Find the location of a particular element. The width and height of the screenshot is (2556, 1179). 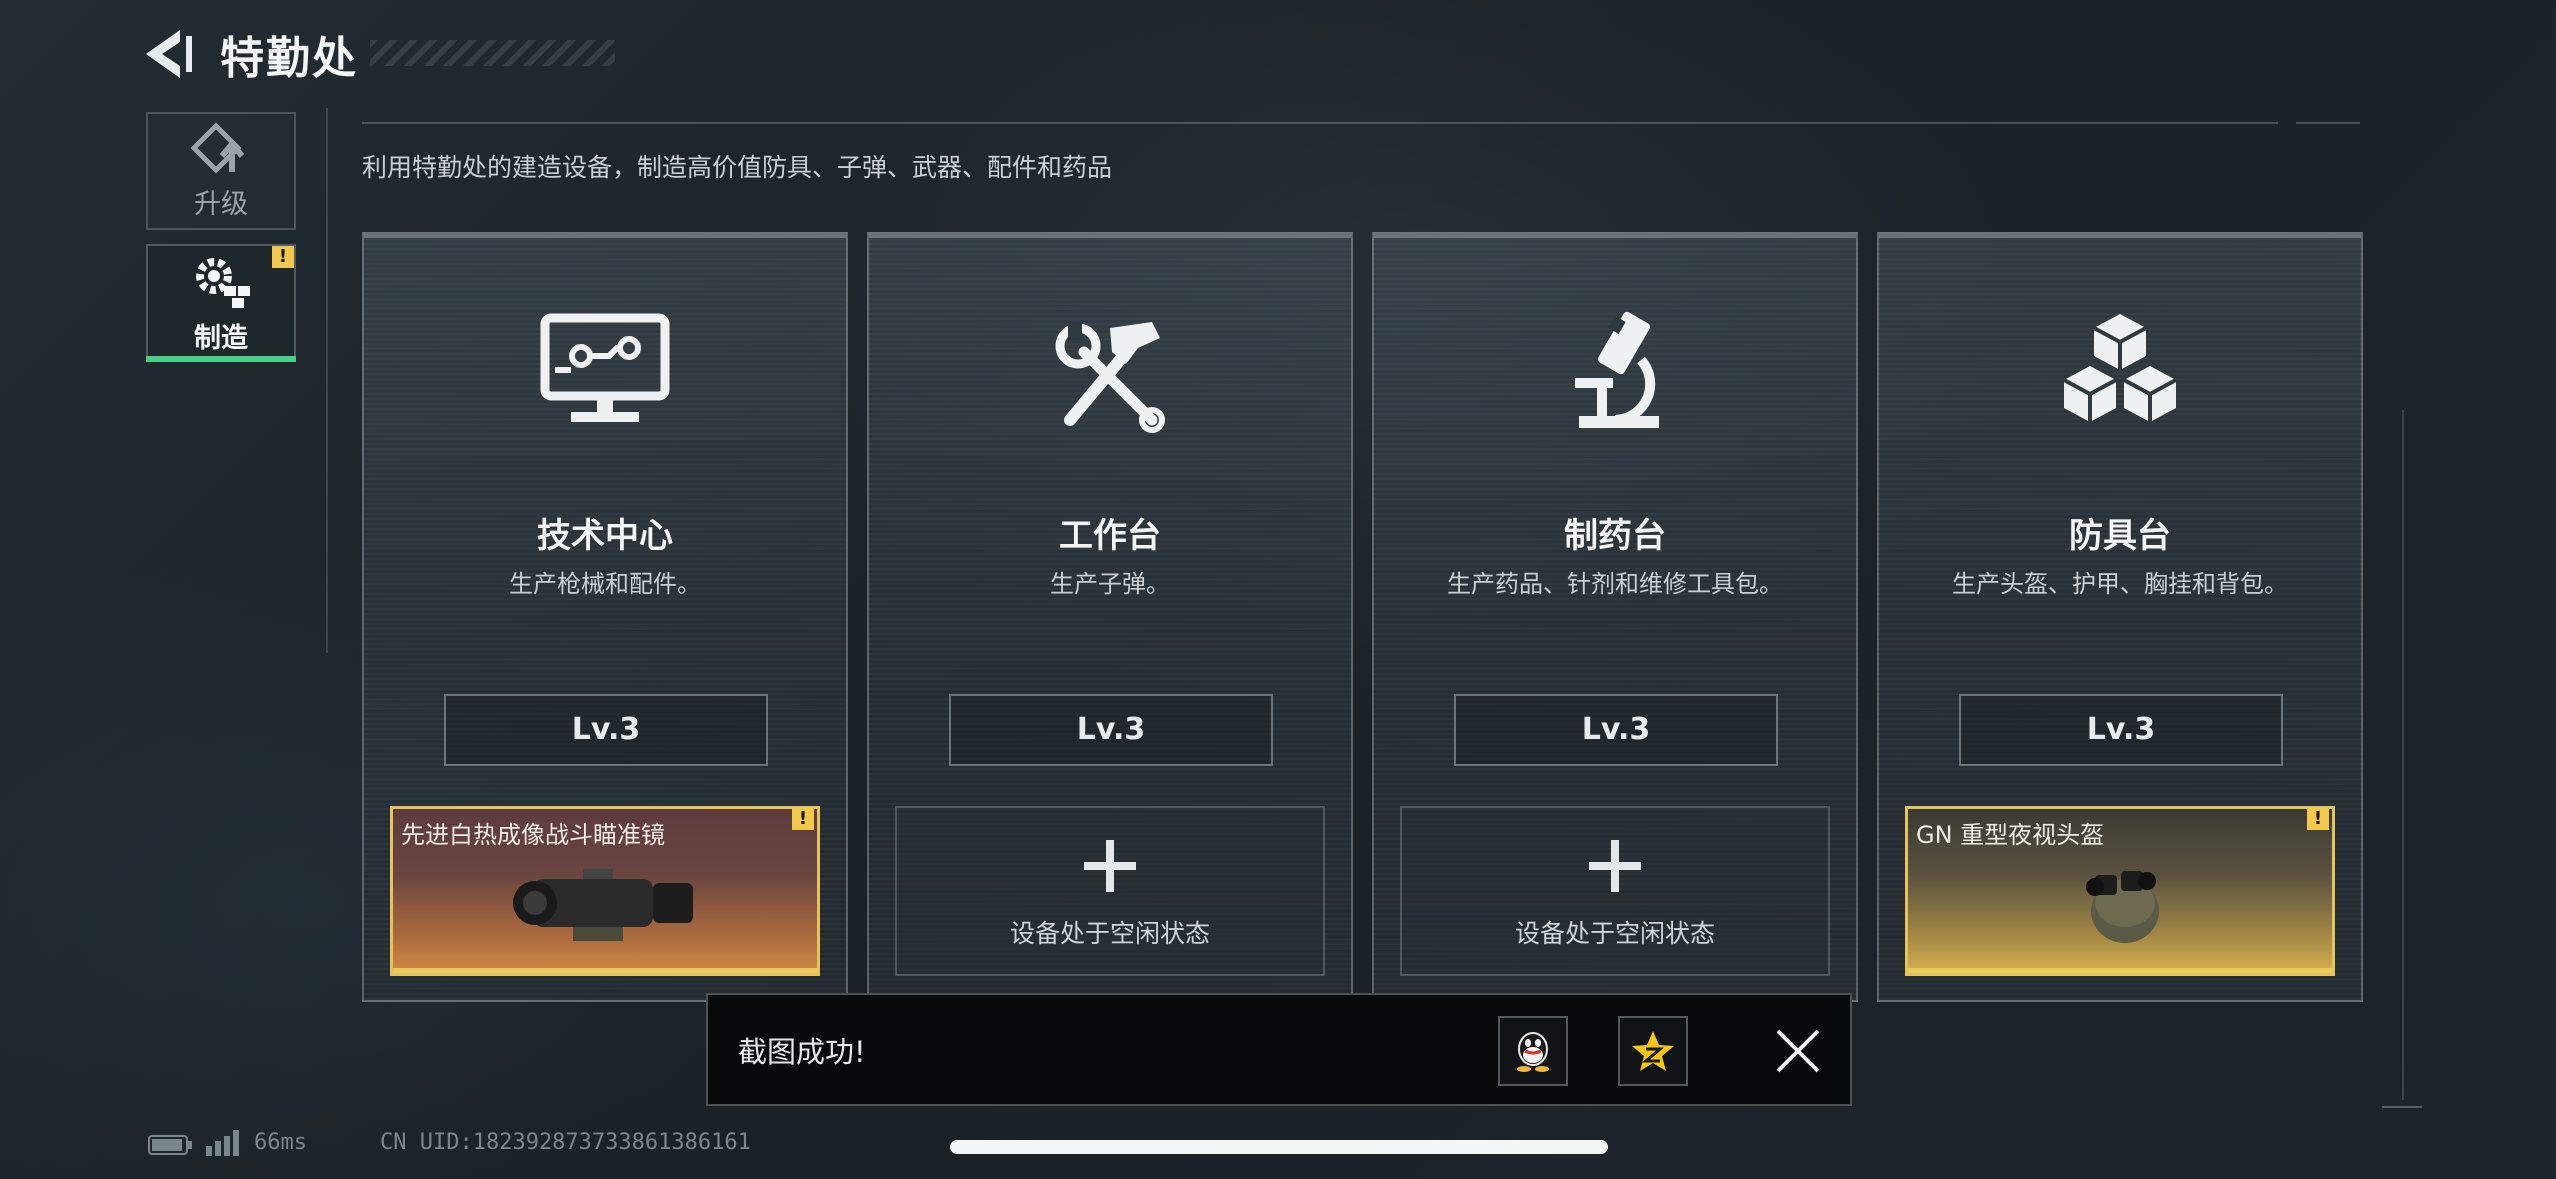

production-slot: GN 重型夜视头盔 is located at coordinates (2120, 891).